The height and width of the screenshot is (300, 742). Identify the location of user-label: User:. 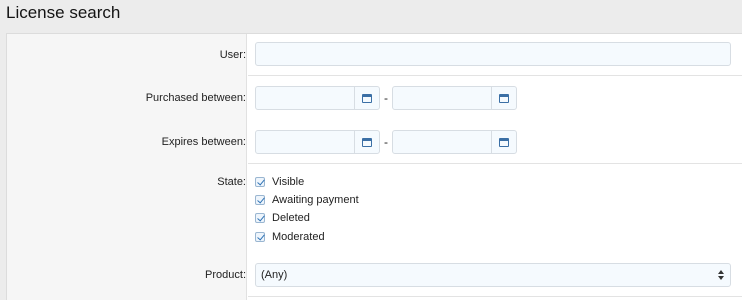
(232, 55).